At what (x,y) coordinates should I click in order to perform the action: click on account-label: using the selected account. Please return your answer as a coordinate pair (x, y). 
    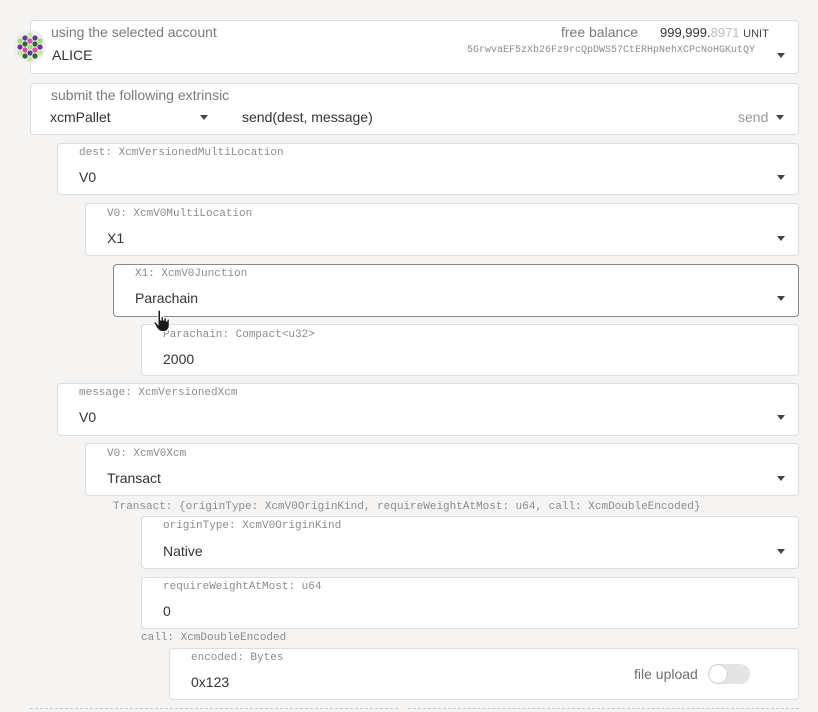
    Looking at the image, I should click on (134, 32).